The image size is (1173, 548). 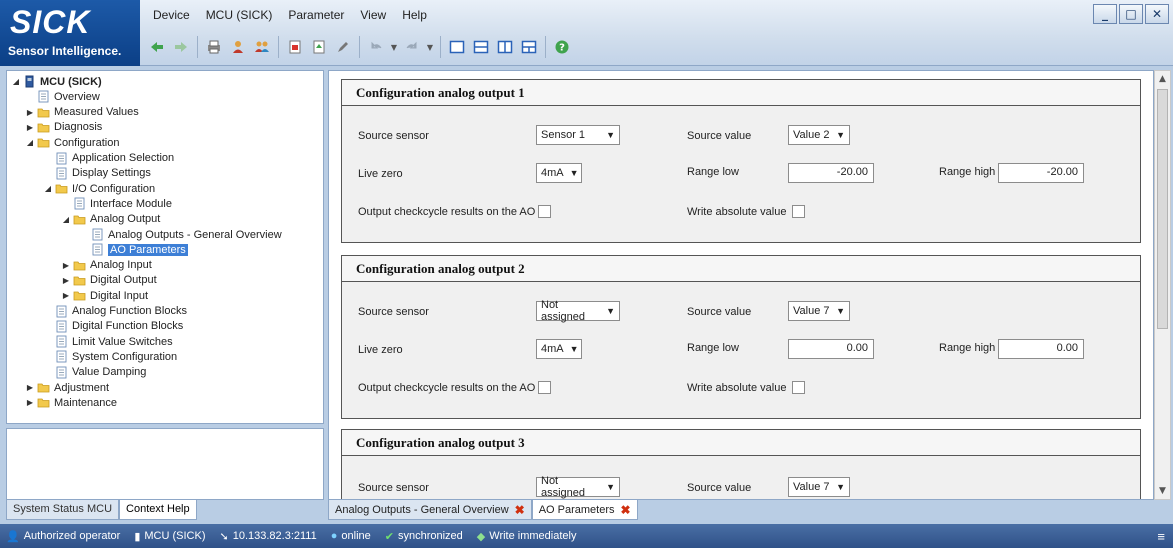 I want to click on close-button: ✕, so click(x=1157, y=14).